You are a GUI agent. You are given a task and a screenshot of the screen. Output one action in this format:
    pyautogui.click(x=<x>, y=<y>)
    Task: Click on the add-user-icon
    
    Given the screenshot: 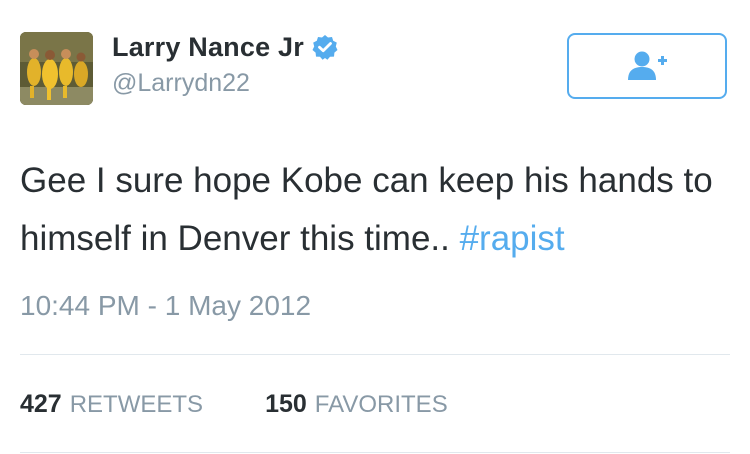 What is the action you would take?
    pyautogui.click(x=647, y=65)
    